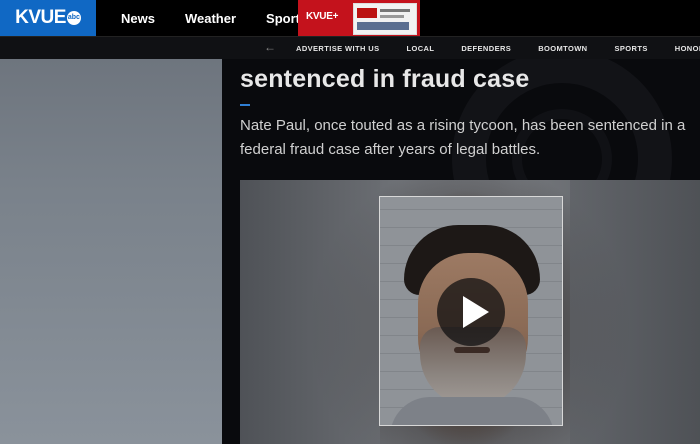 This screenshot has width=700, height=444. I want to click on section-defenders: DEFENDERS, so click(486, 48).